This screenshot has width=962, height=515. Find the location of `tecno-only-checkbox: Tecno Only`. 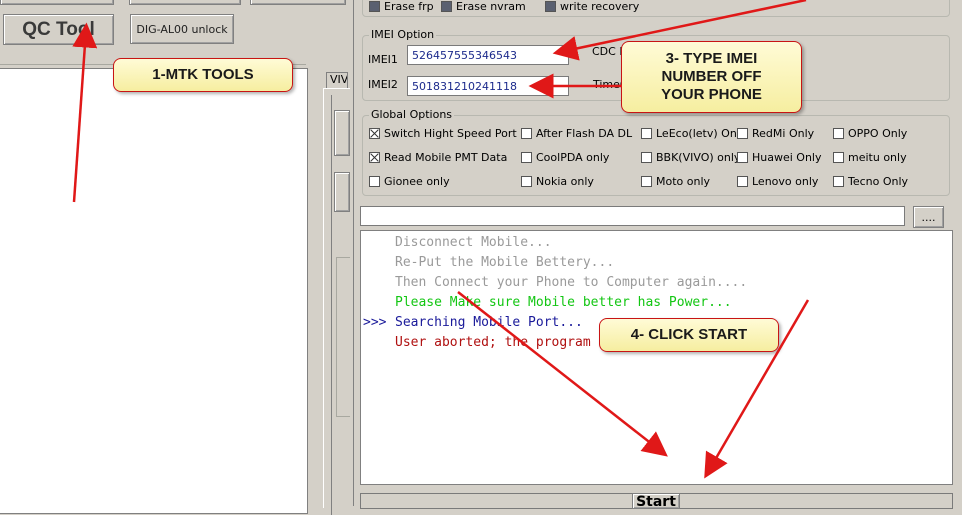

tecno-only-checkbox: Tecno Only is located at coordinates (870, 181).